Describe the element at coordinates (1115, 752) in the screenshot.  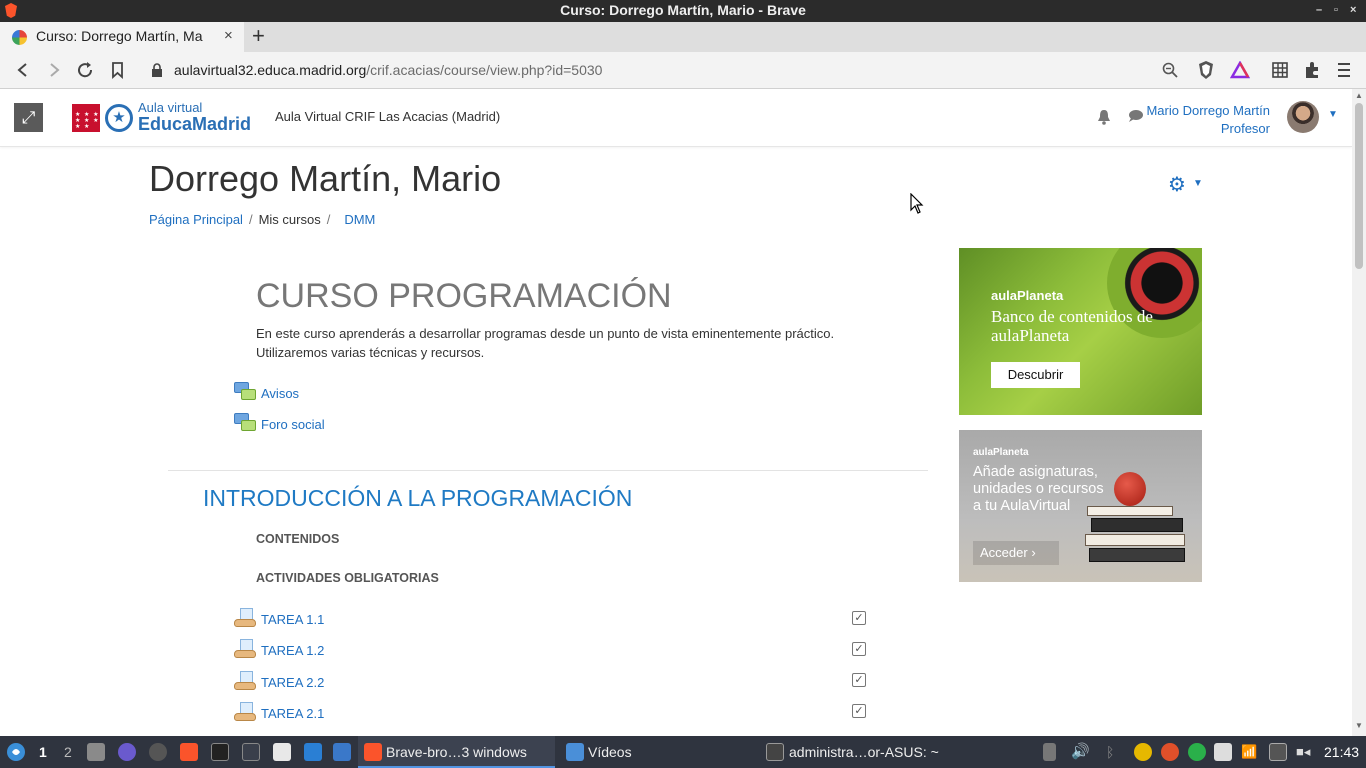
I see `bluetooth-icon: ᛒ` at that location.